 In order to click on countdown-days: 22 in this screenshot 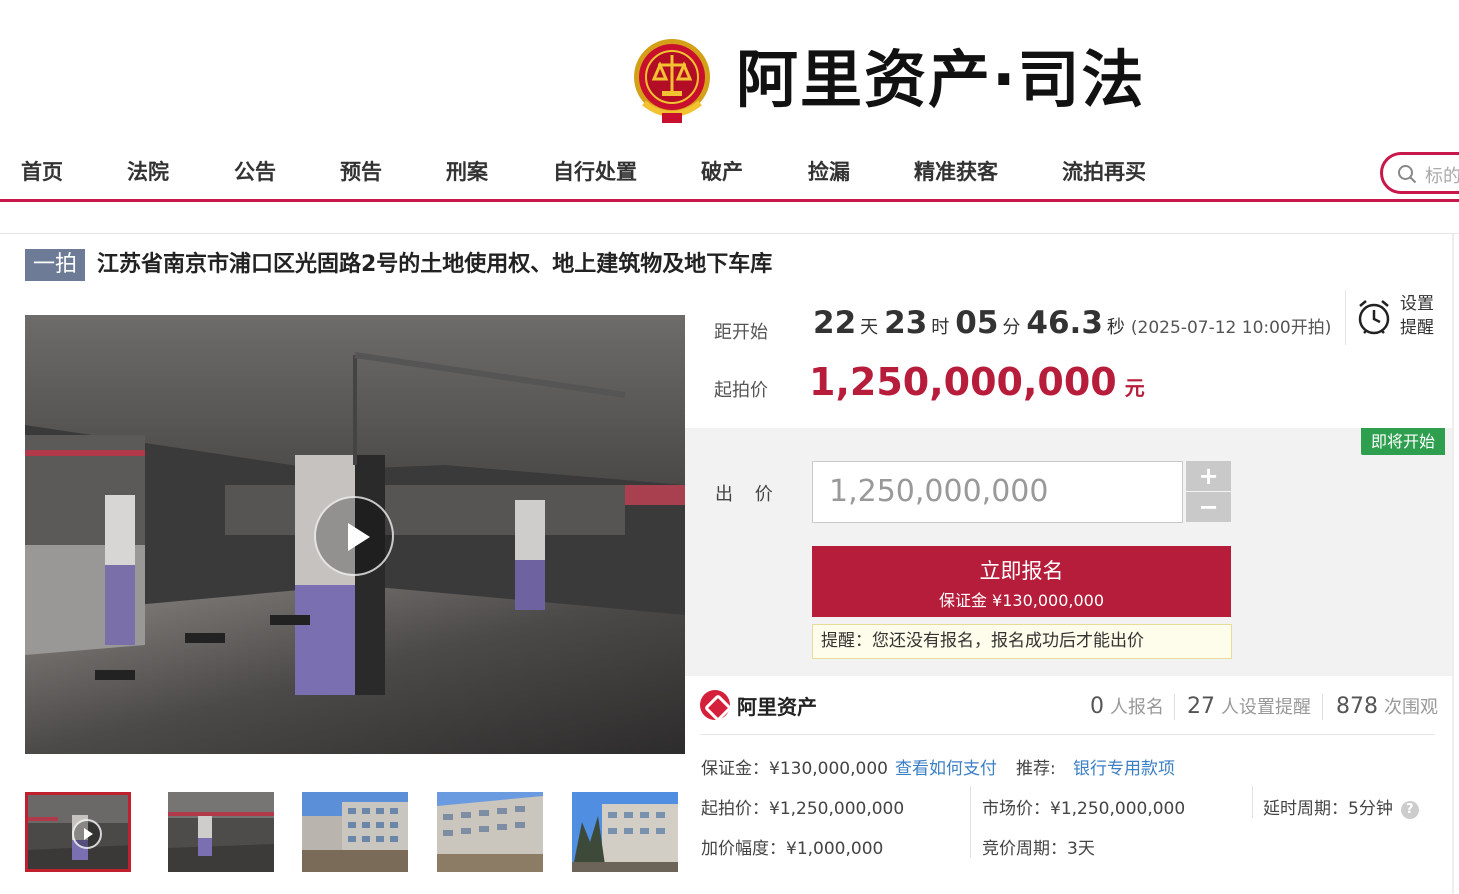, I will do `click(835, 323)`.